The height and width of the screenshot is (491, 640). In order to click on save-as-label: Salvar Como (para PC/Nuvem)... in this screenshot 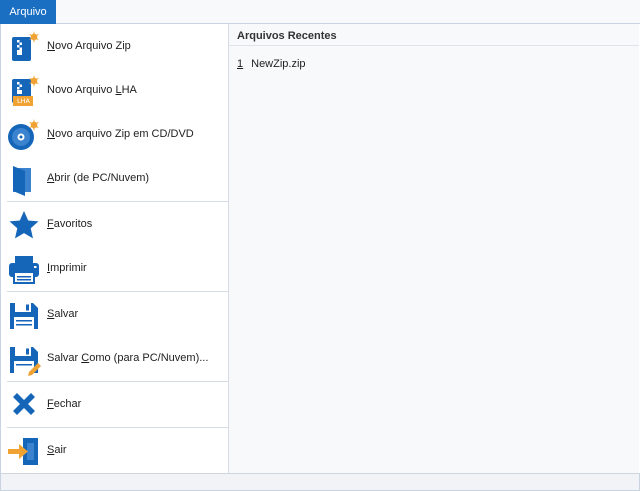, I will do `click(128, 358)`.